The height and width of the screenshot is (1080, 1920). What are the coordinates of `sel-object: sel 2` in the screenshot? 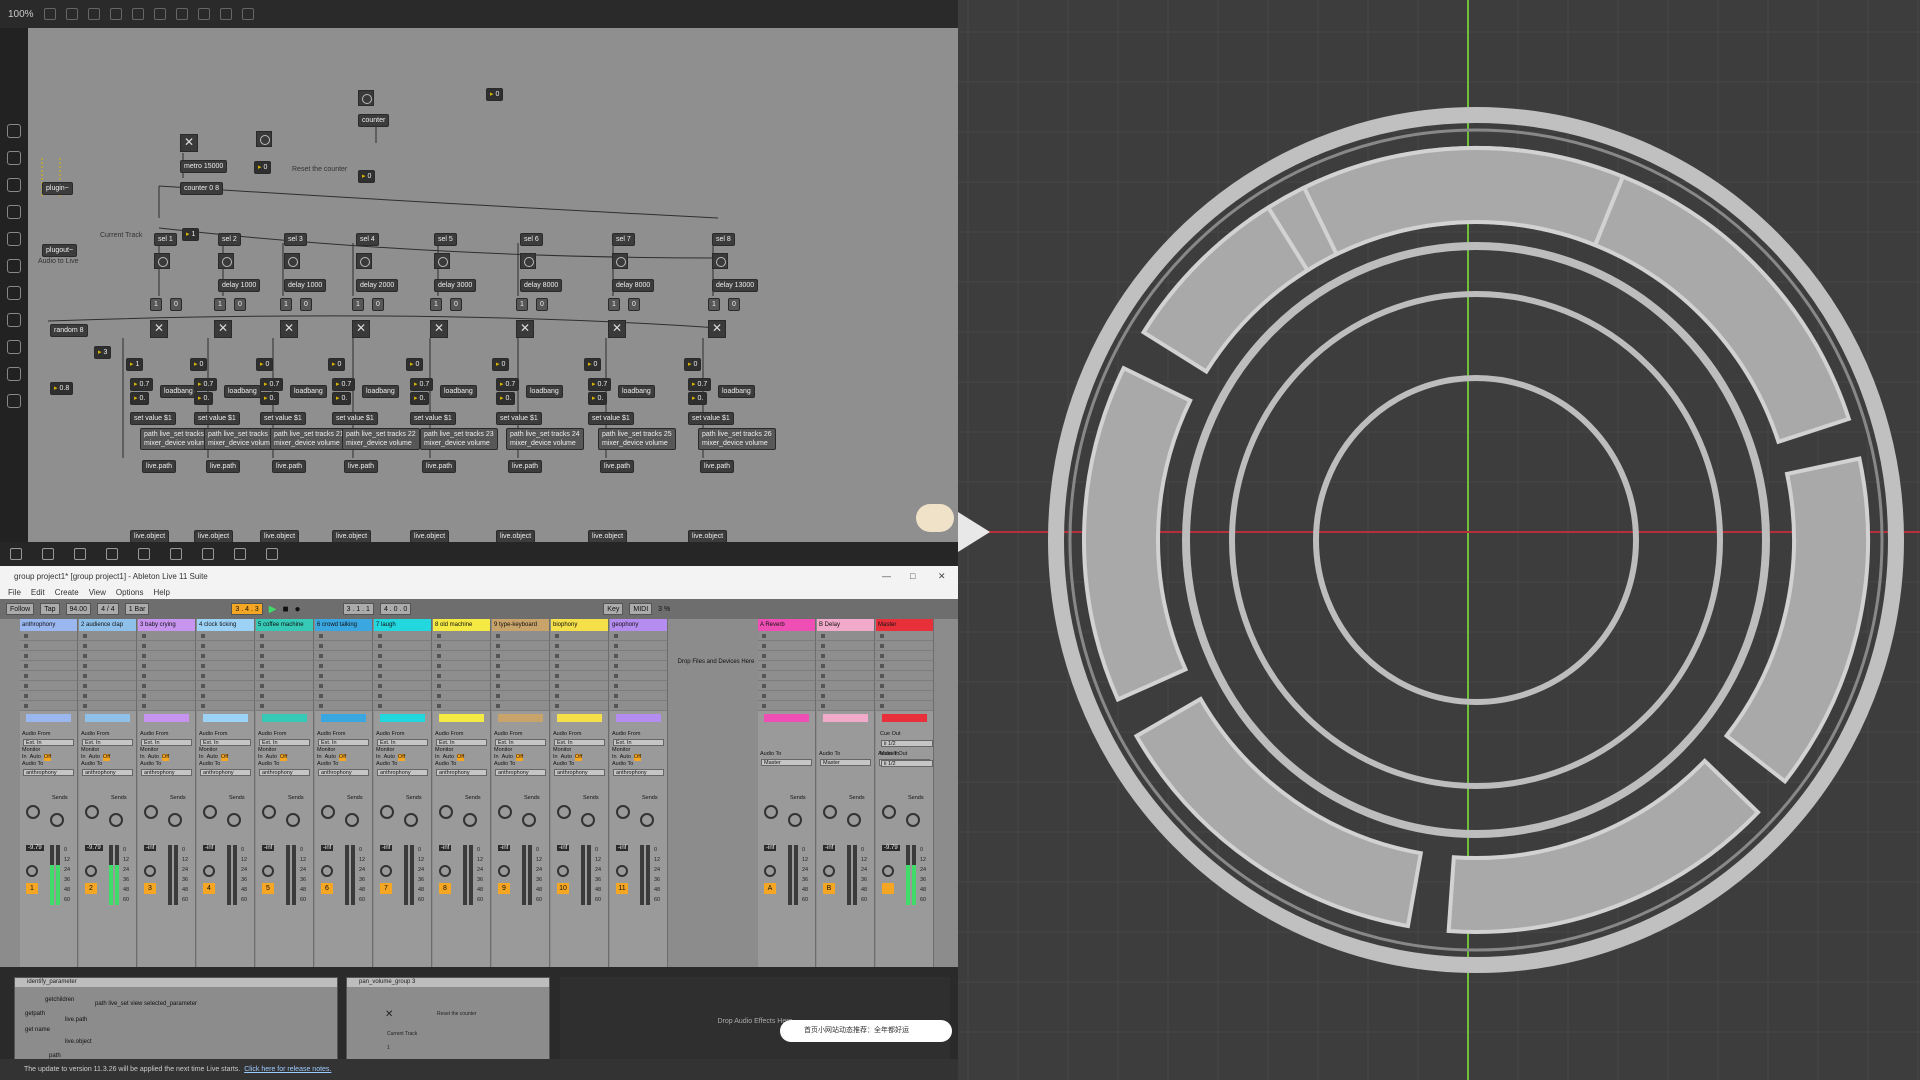 It's located at (229, 239).